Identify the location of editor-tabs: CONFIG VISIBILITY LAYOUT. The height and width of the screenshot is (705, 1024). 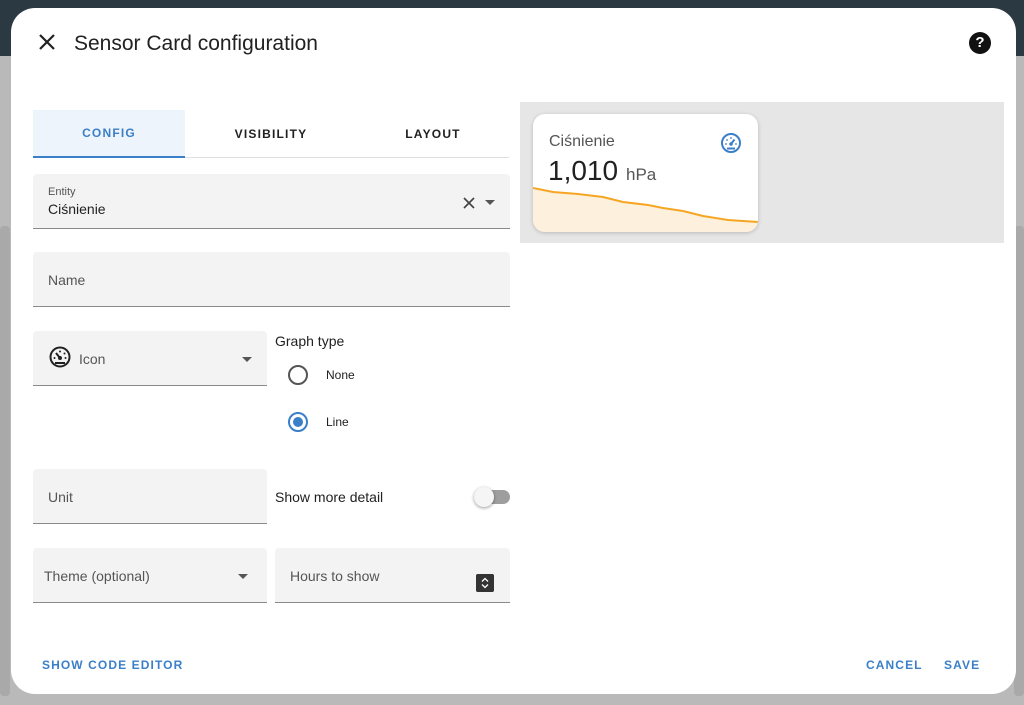
(271, 134).